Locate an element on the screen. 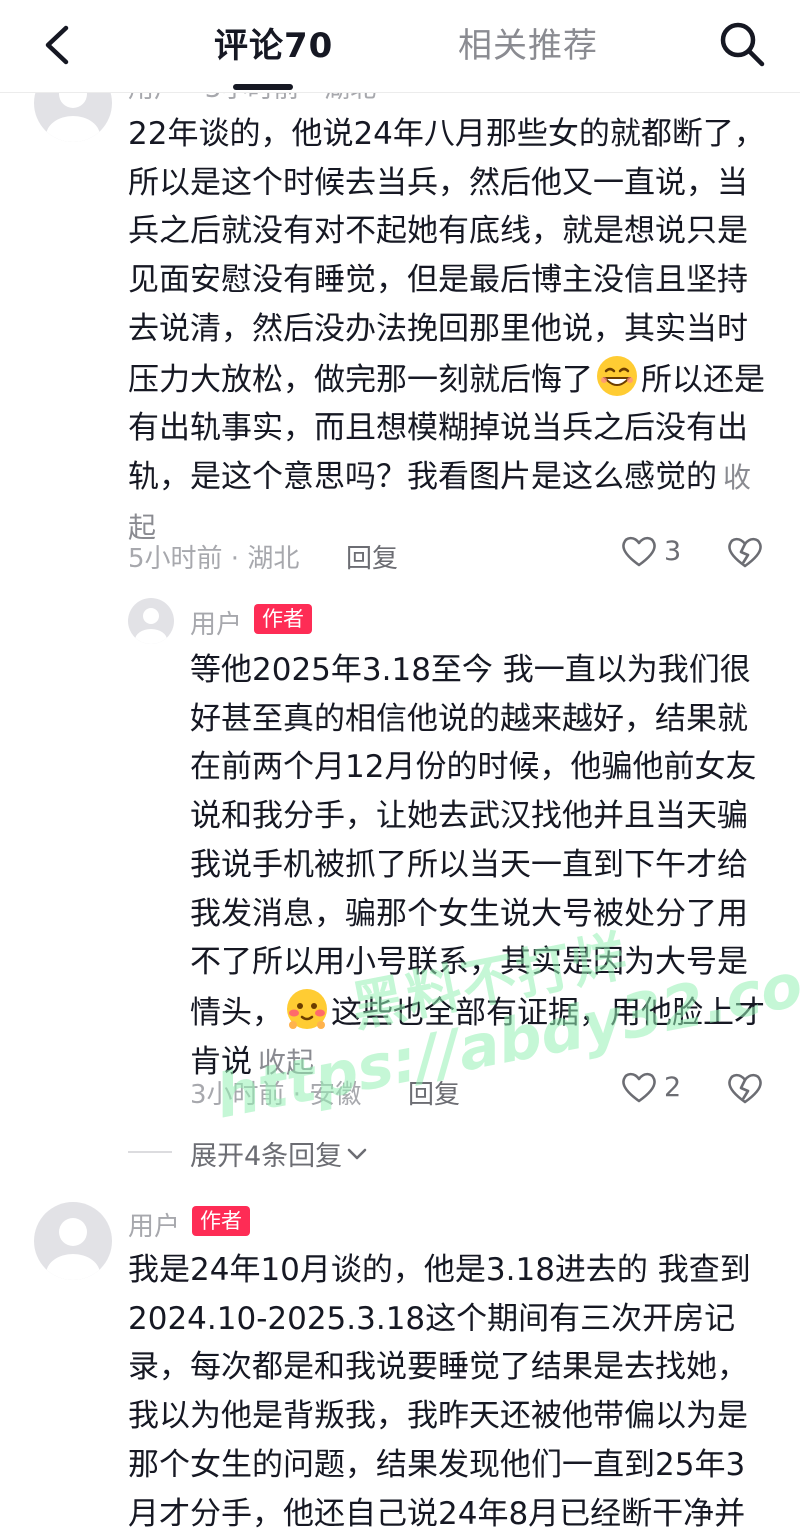 The image size is (800, 1538). reply-meta: 3小时前 · 安徽 is located at coordinates (276, 1095).